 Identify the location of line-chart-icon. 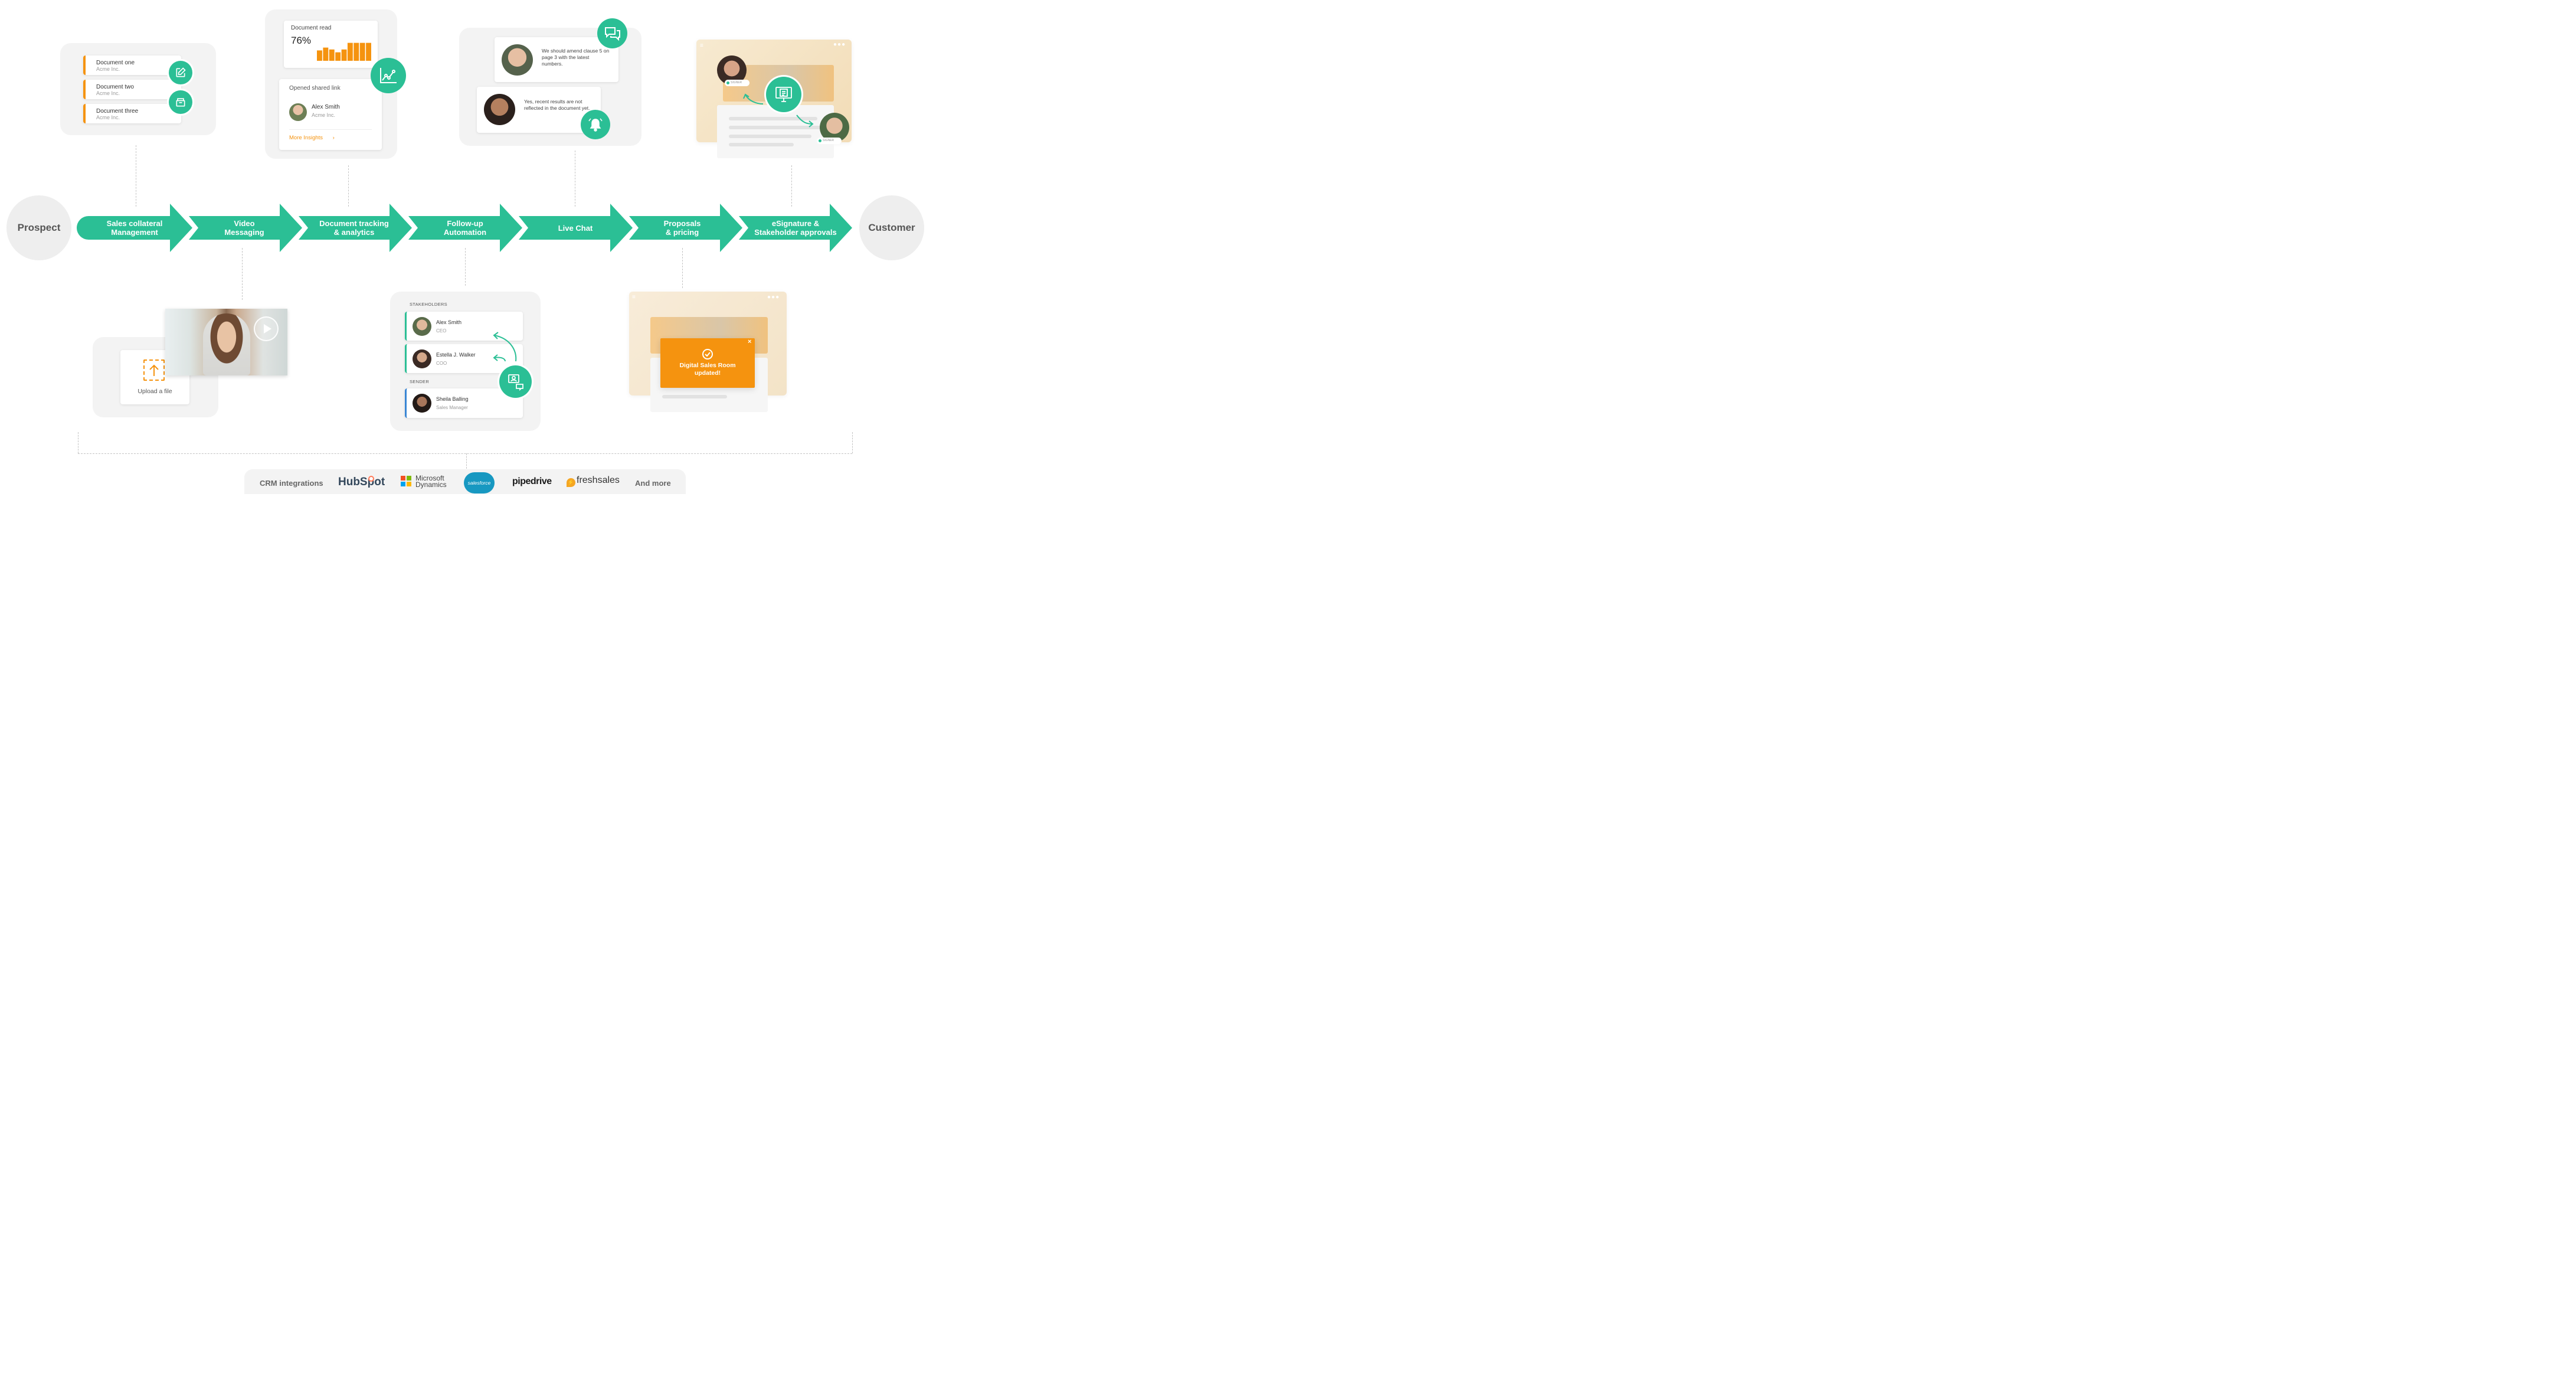
(388, 75).